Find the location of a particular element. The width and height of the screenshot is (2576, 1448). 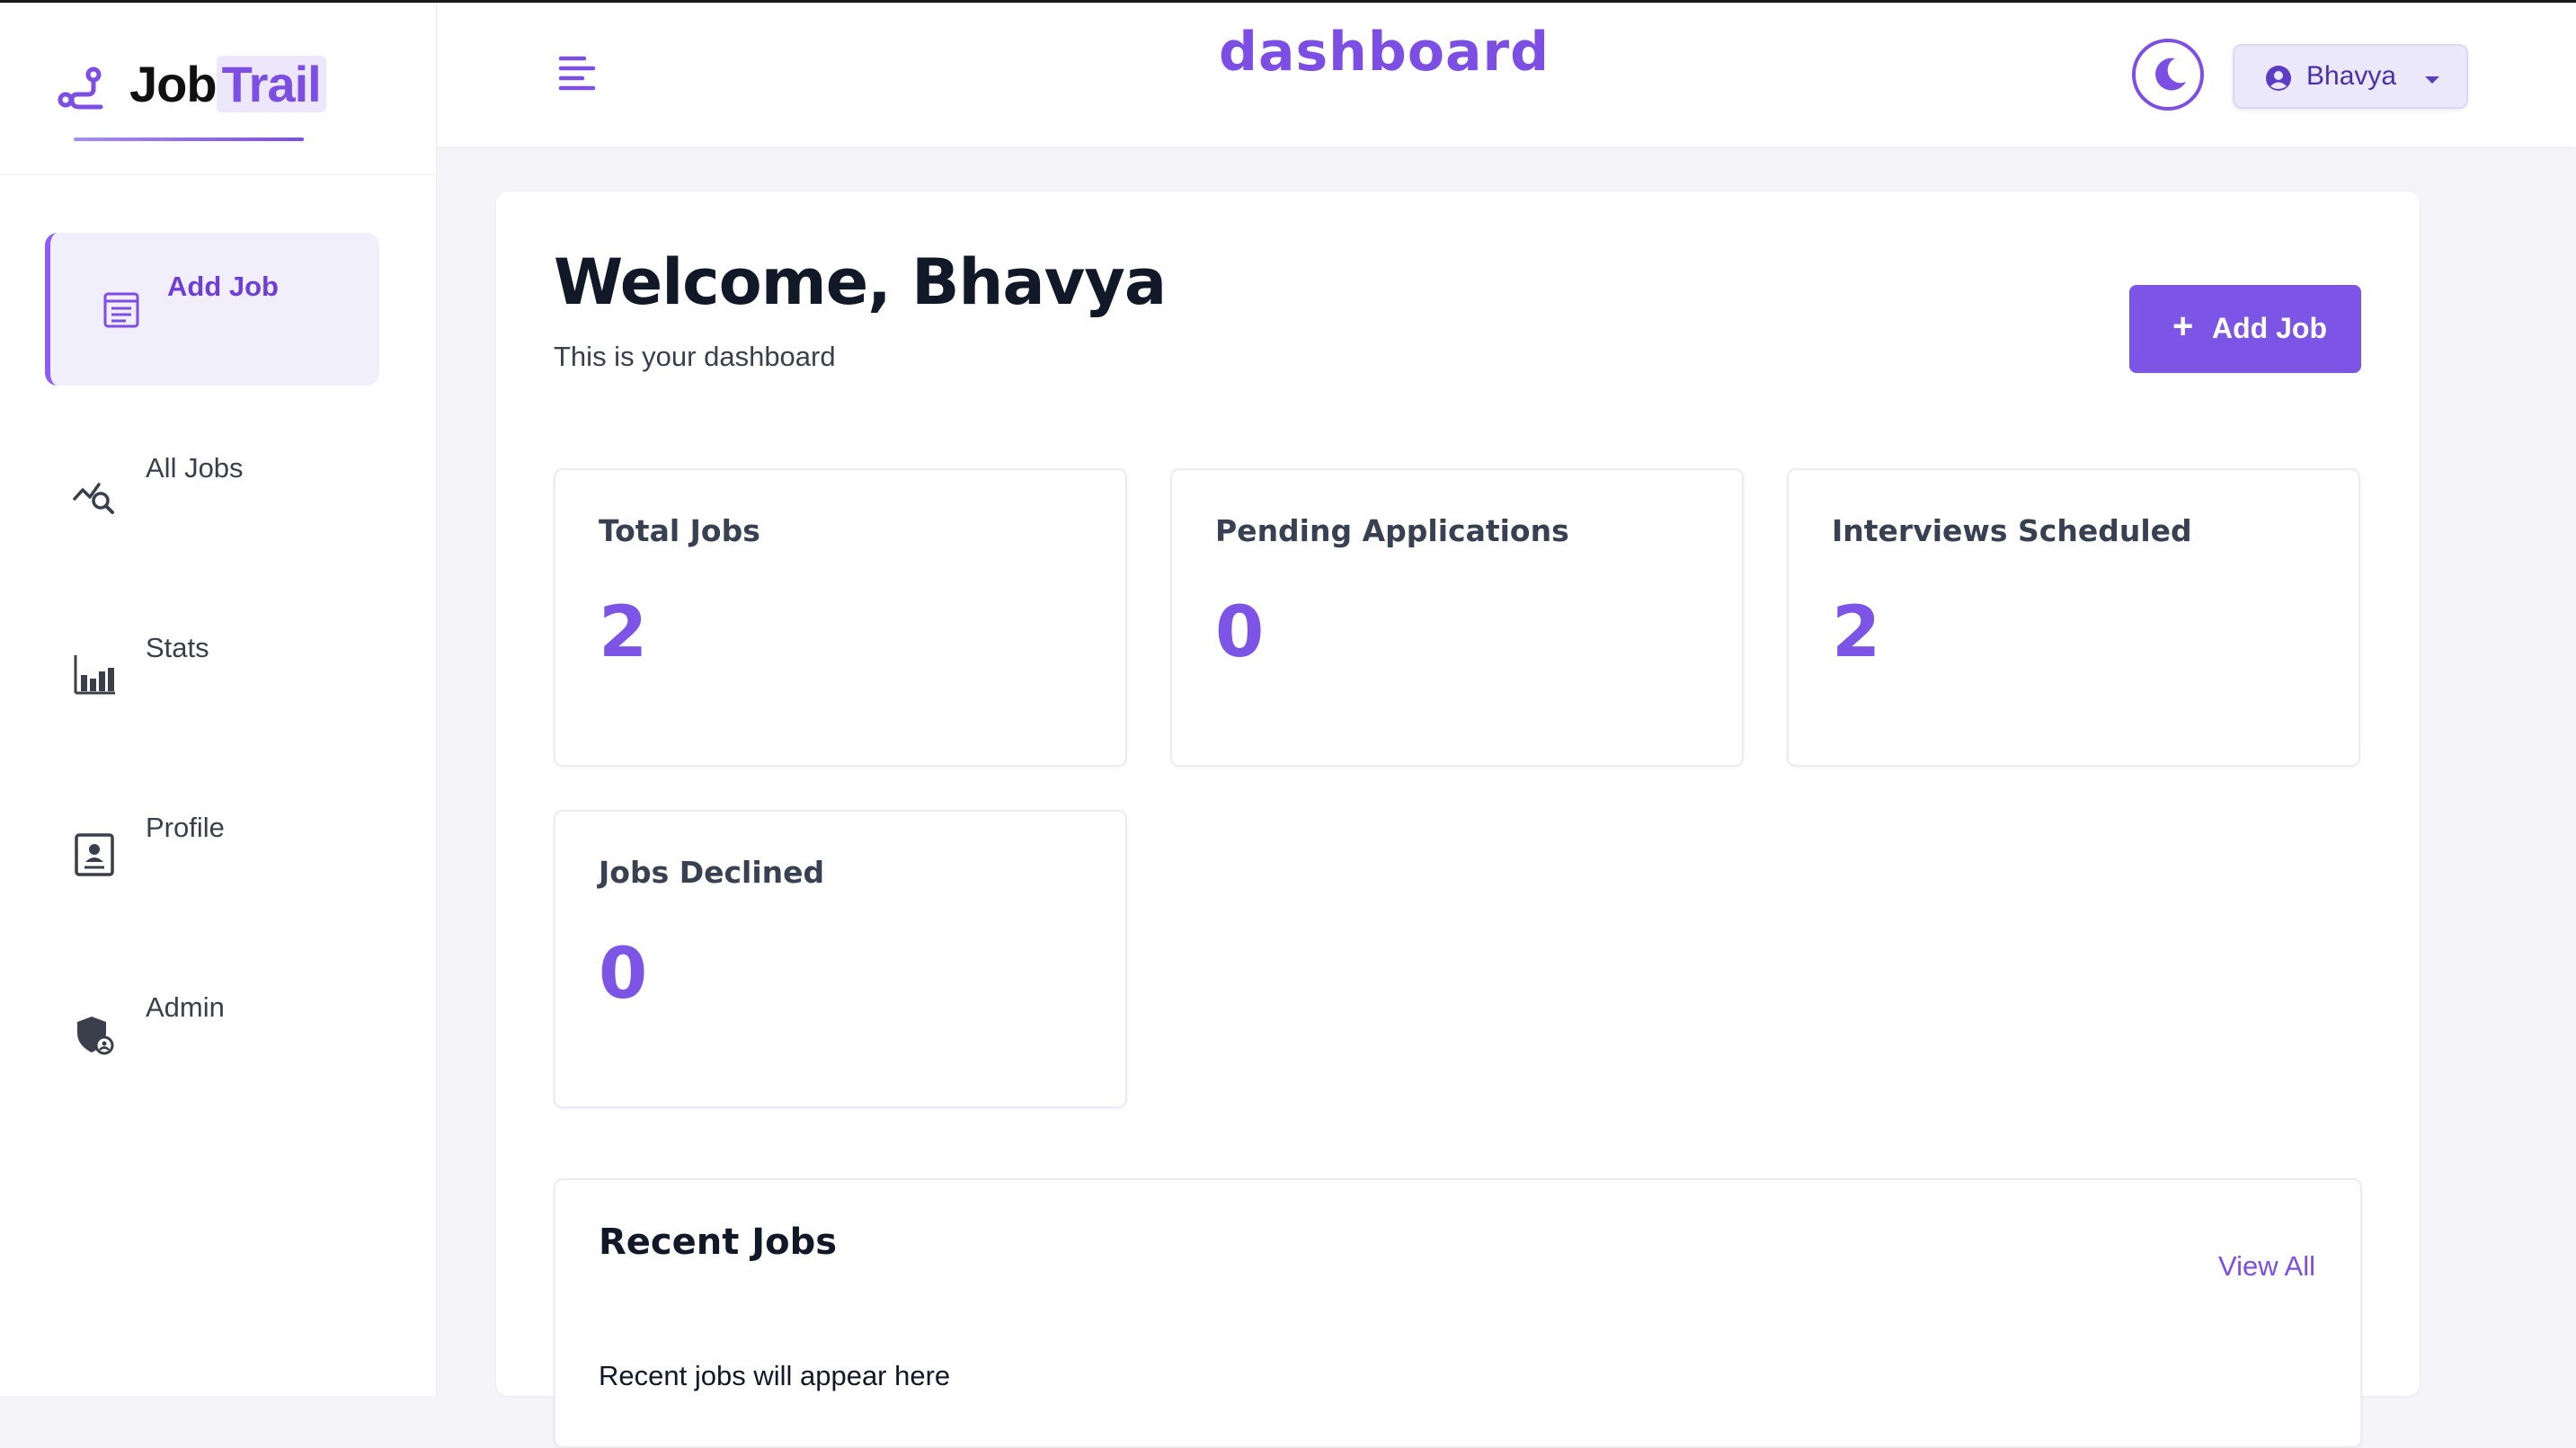

welcome-heading: Welcome, Bhavya is located at coordinates (860, 282).